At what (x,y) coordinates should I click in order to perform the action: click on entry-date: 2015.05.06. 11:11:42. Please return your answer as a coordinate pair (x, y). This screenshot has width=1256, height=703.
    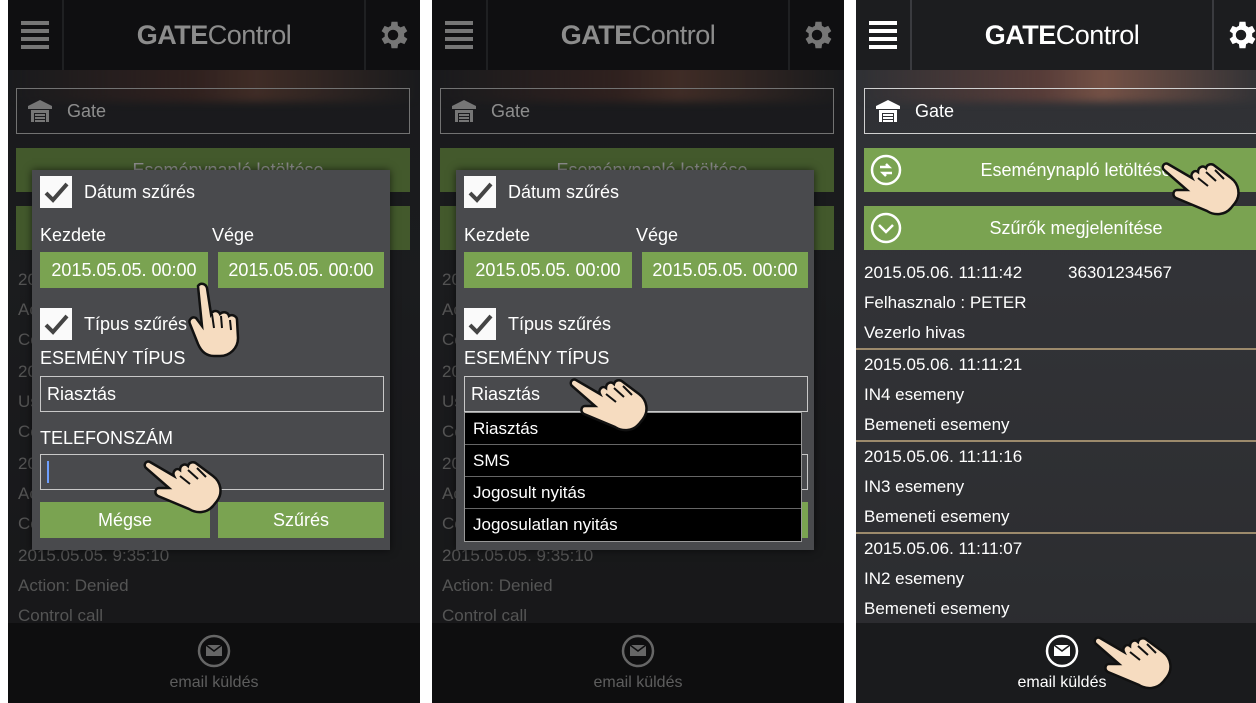
    Looking at the image, I should click on (943, 272).